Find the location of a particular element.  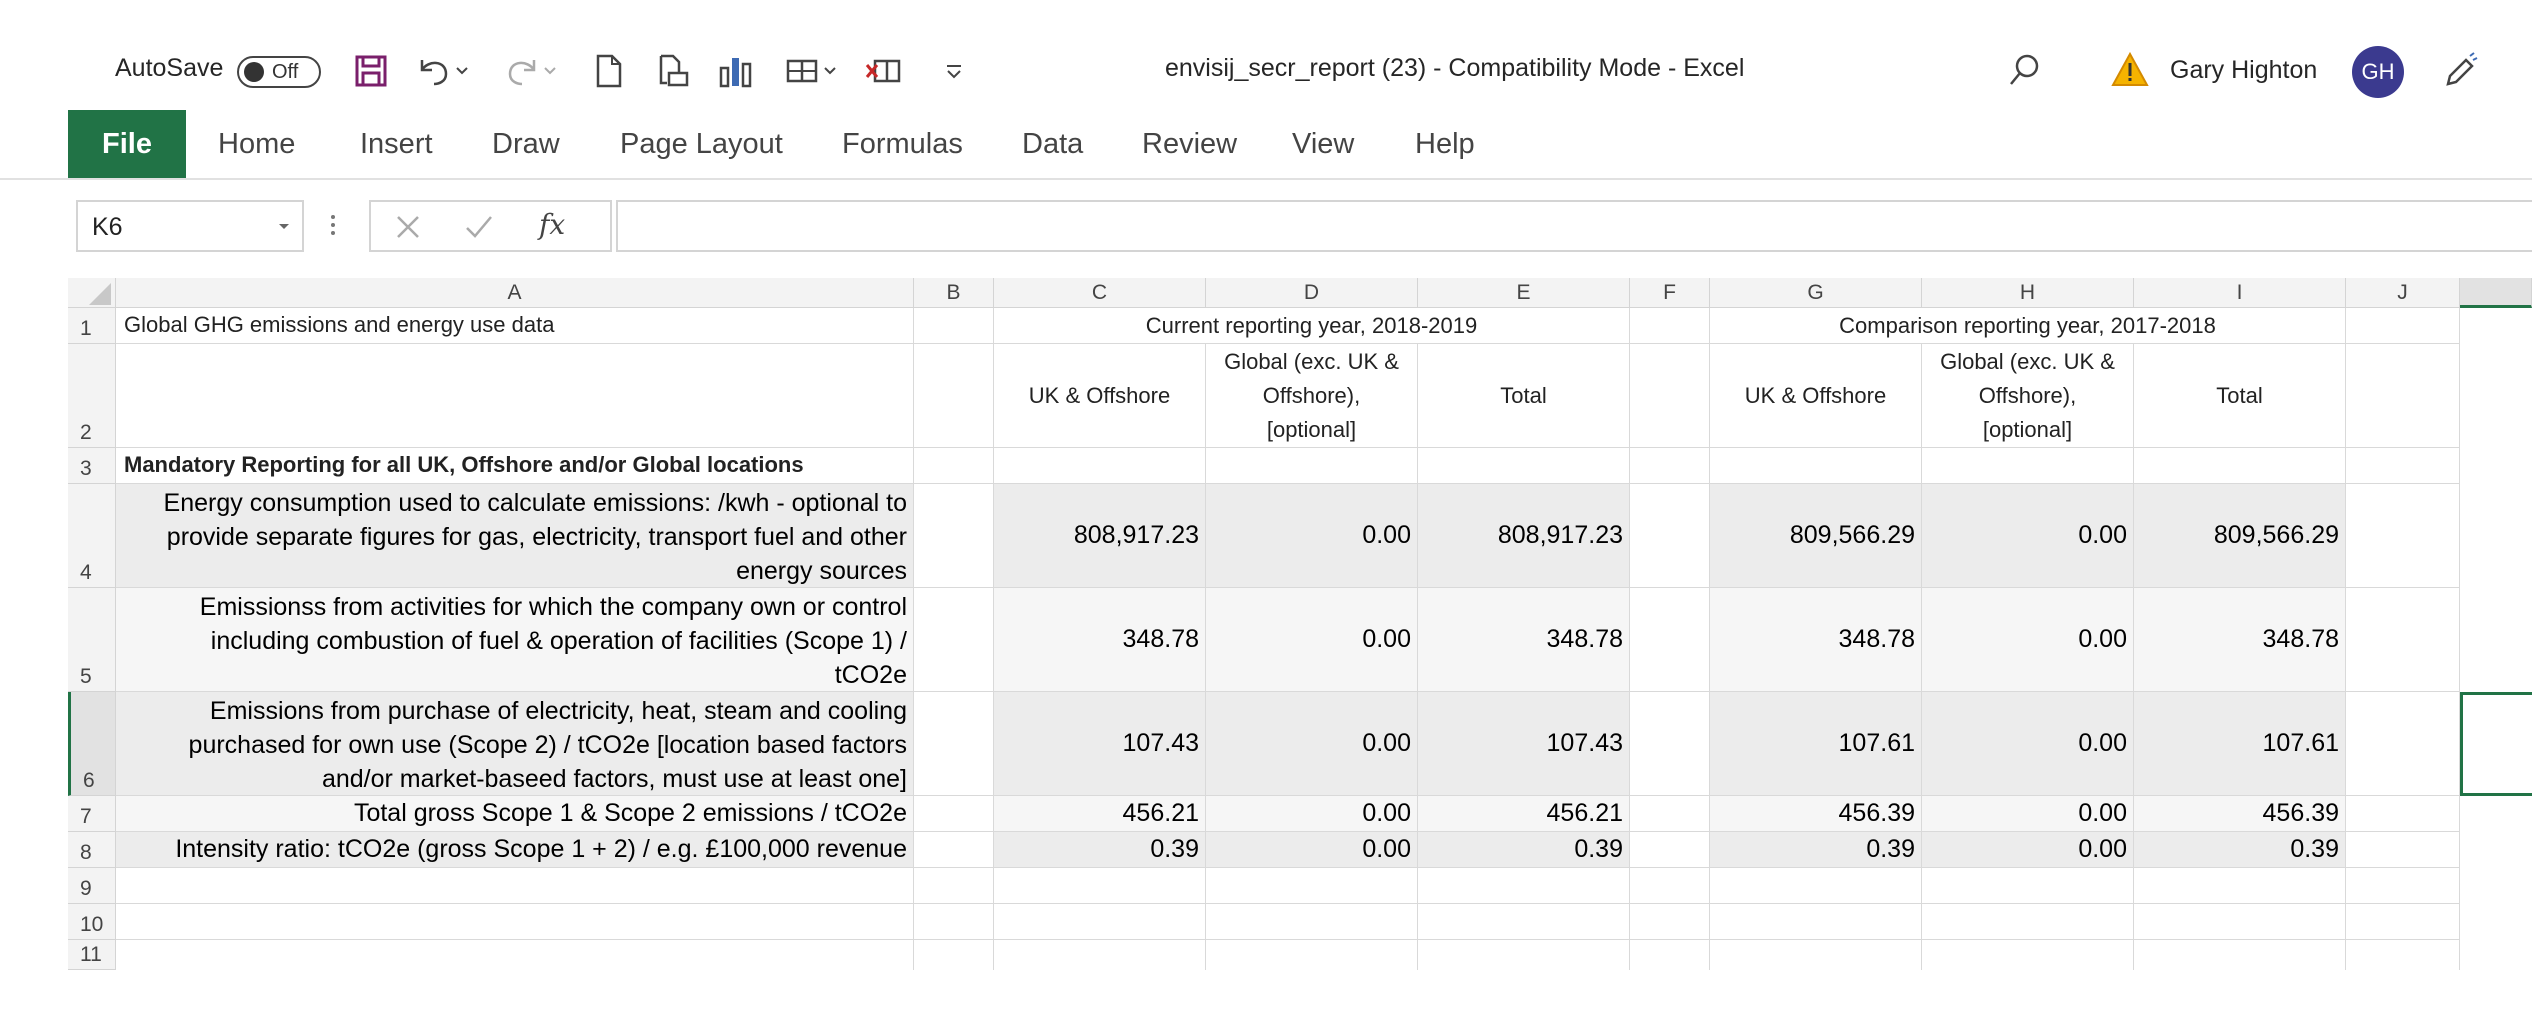

cell-d9 is located at coordinates (1312, 886).